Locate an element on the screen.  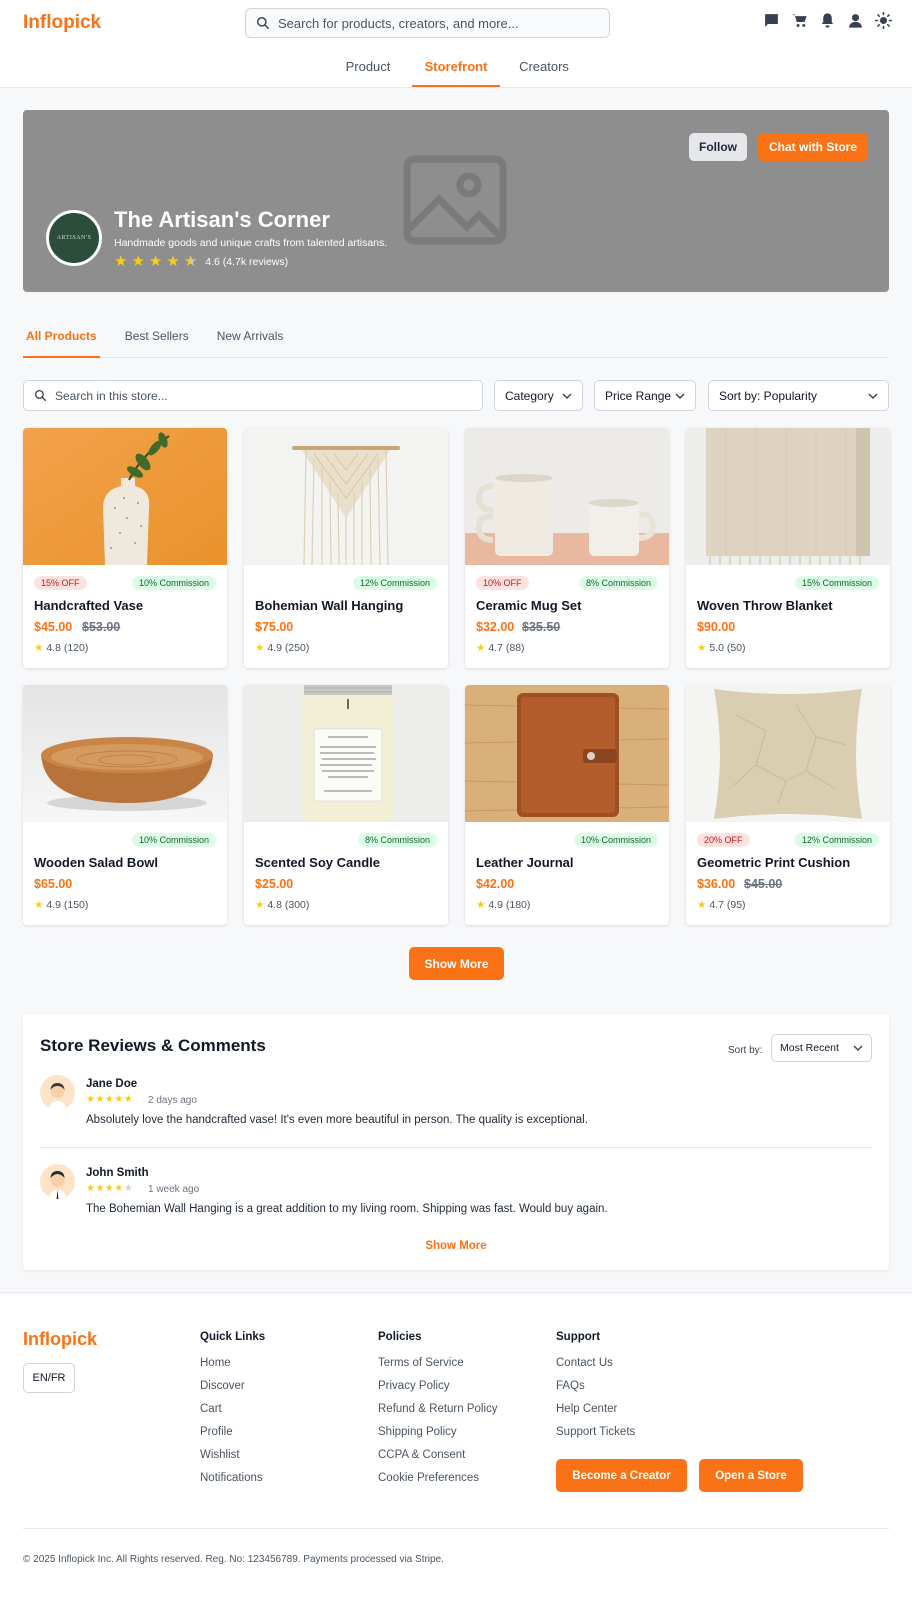
footer-link-cookies: Cookie Preferences is located at coordinates (438, 1479).